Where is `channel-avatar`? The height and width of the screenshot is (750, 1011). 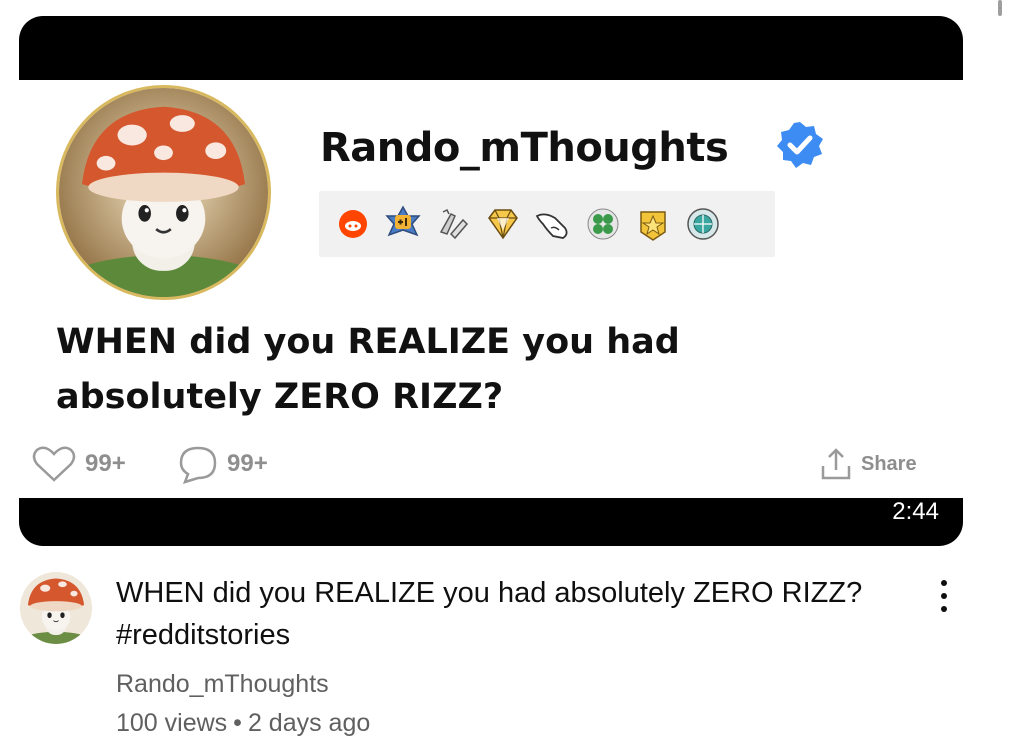 channel-avatar is located at coordinates (56, 608).